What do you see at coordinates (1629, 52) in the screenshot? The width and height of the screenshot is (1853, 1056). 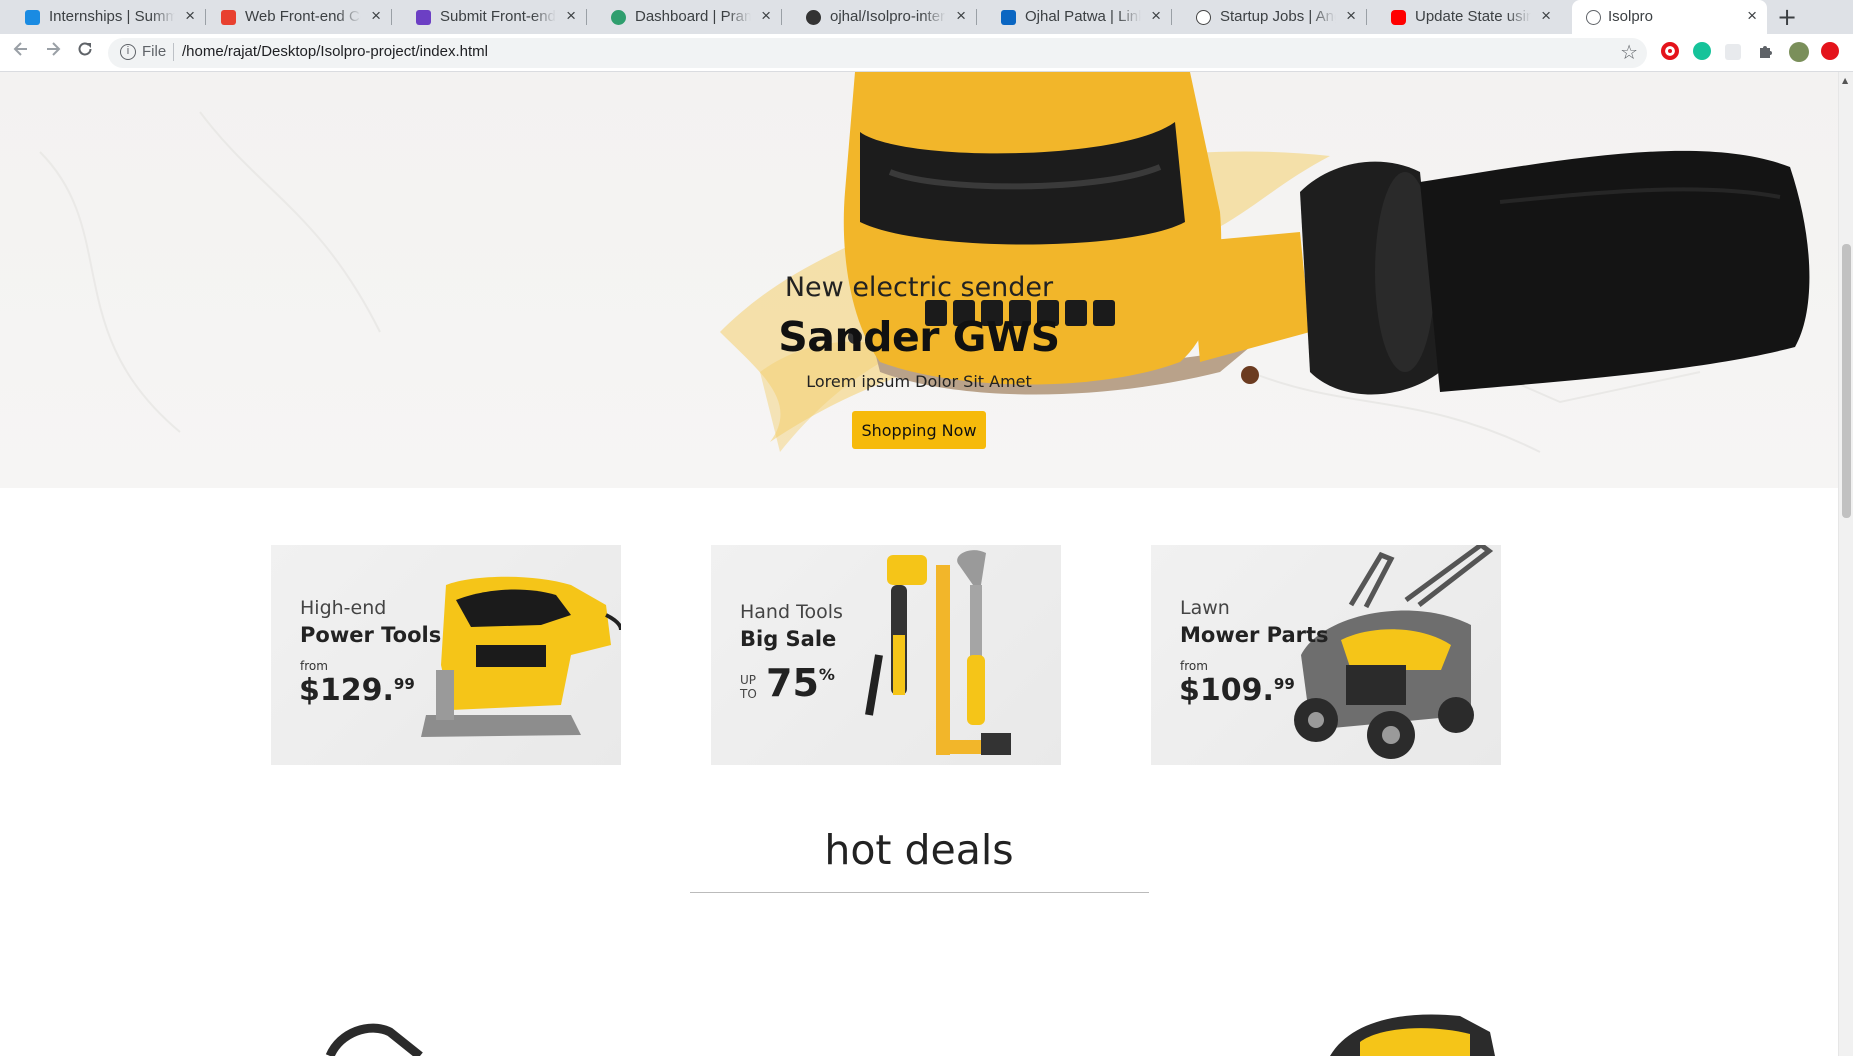 I see `bookmark-star-icon: ☆` at bounding box center [1629, 52].